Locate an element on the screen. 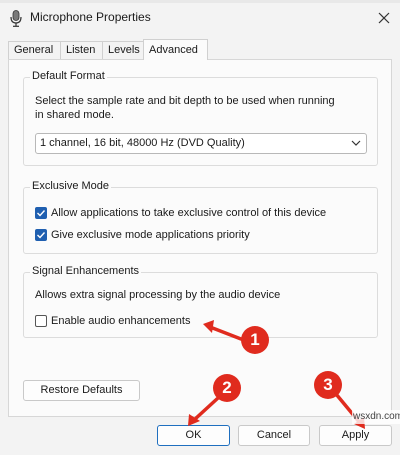 Image resolution: width=400 pixels, height=455 pixels. callout-badge-1: 1 is located at coordinates (255, 340).